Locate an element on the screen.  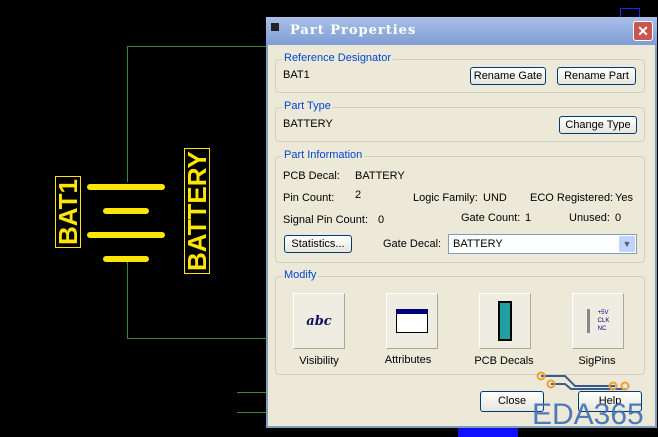
eco-label: ECO Registered: is located at coordinates (572, 198).